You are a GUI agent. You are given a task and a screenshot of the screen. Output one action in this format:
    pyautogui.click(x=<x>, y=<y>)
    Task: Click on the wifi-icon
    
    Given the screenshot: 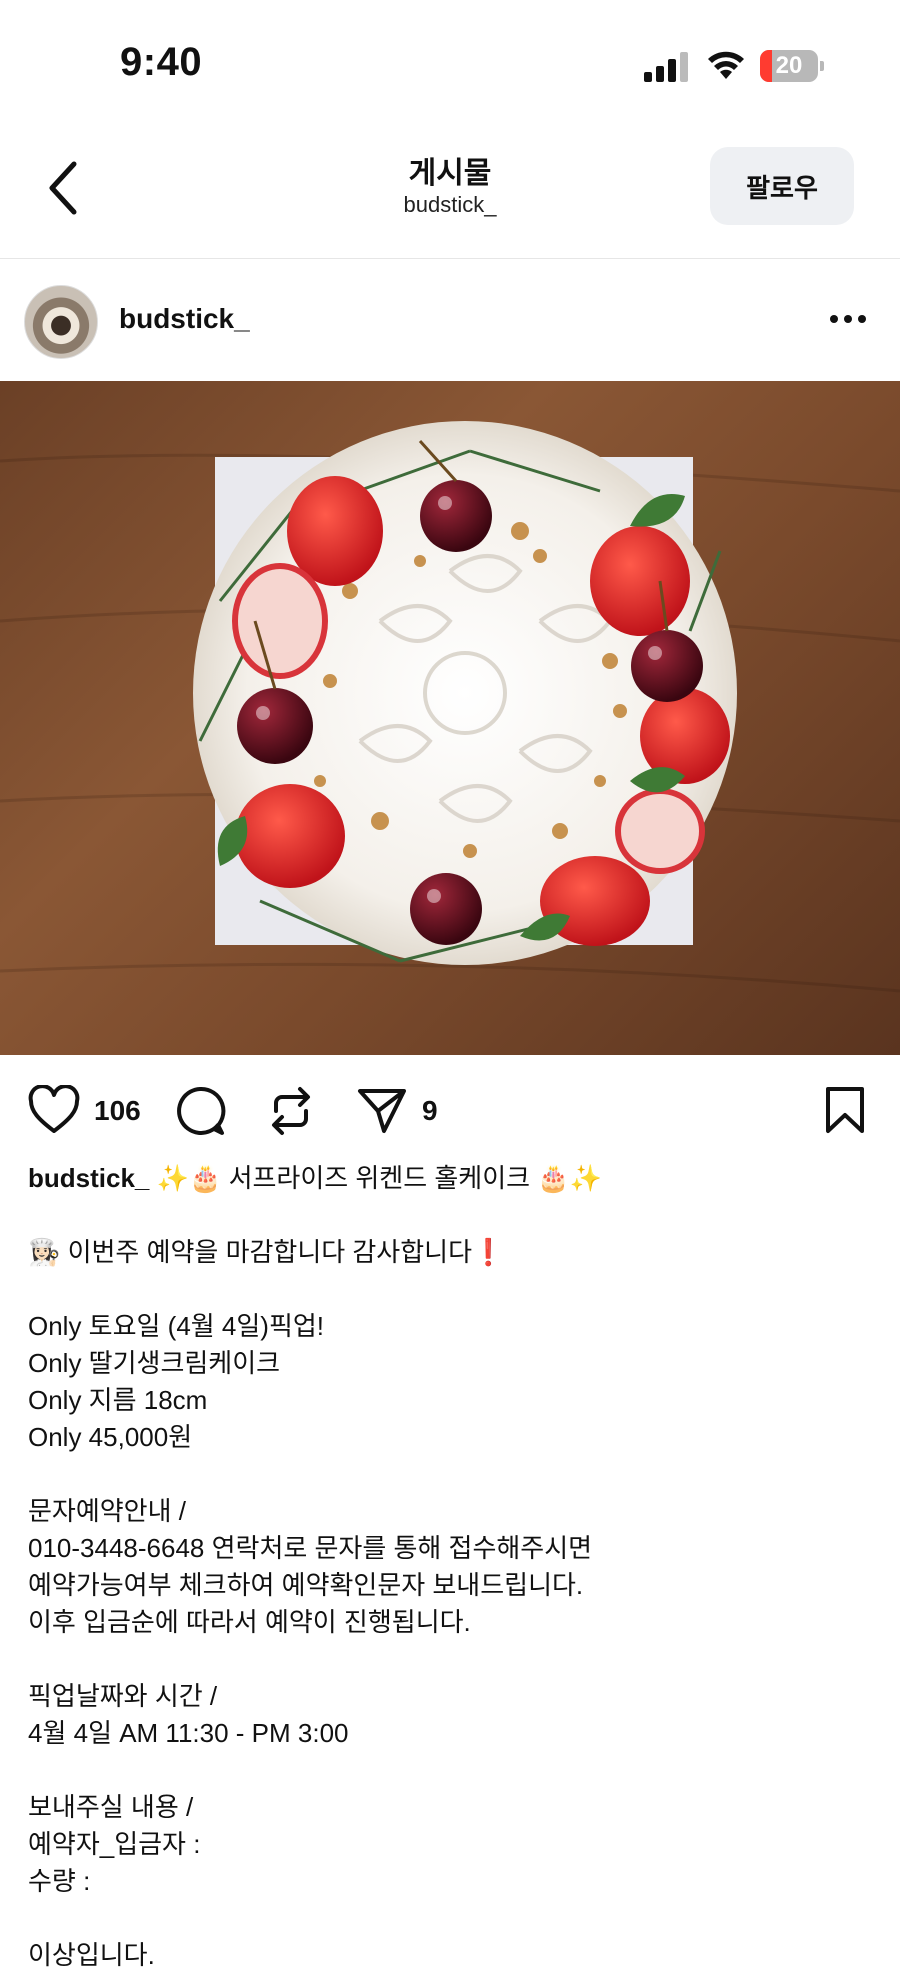 What is the action you would take?
    pyautogui.click(x=726, y=65)
    